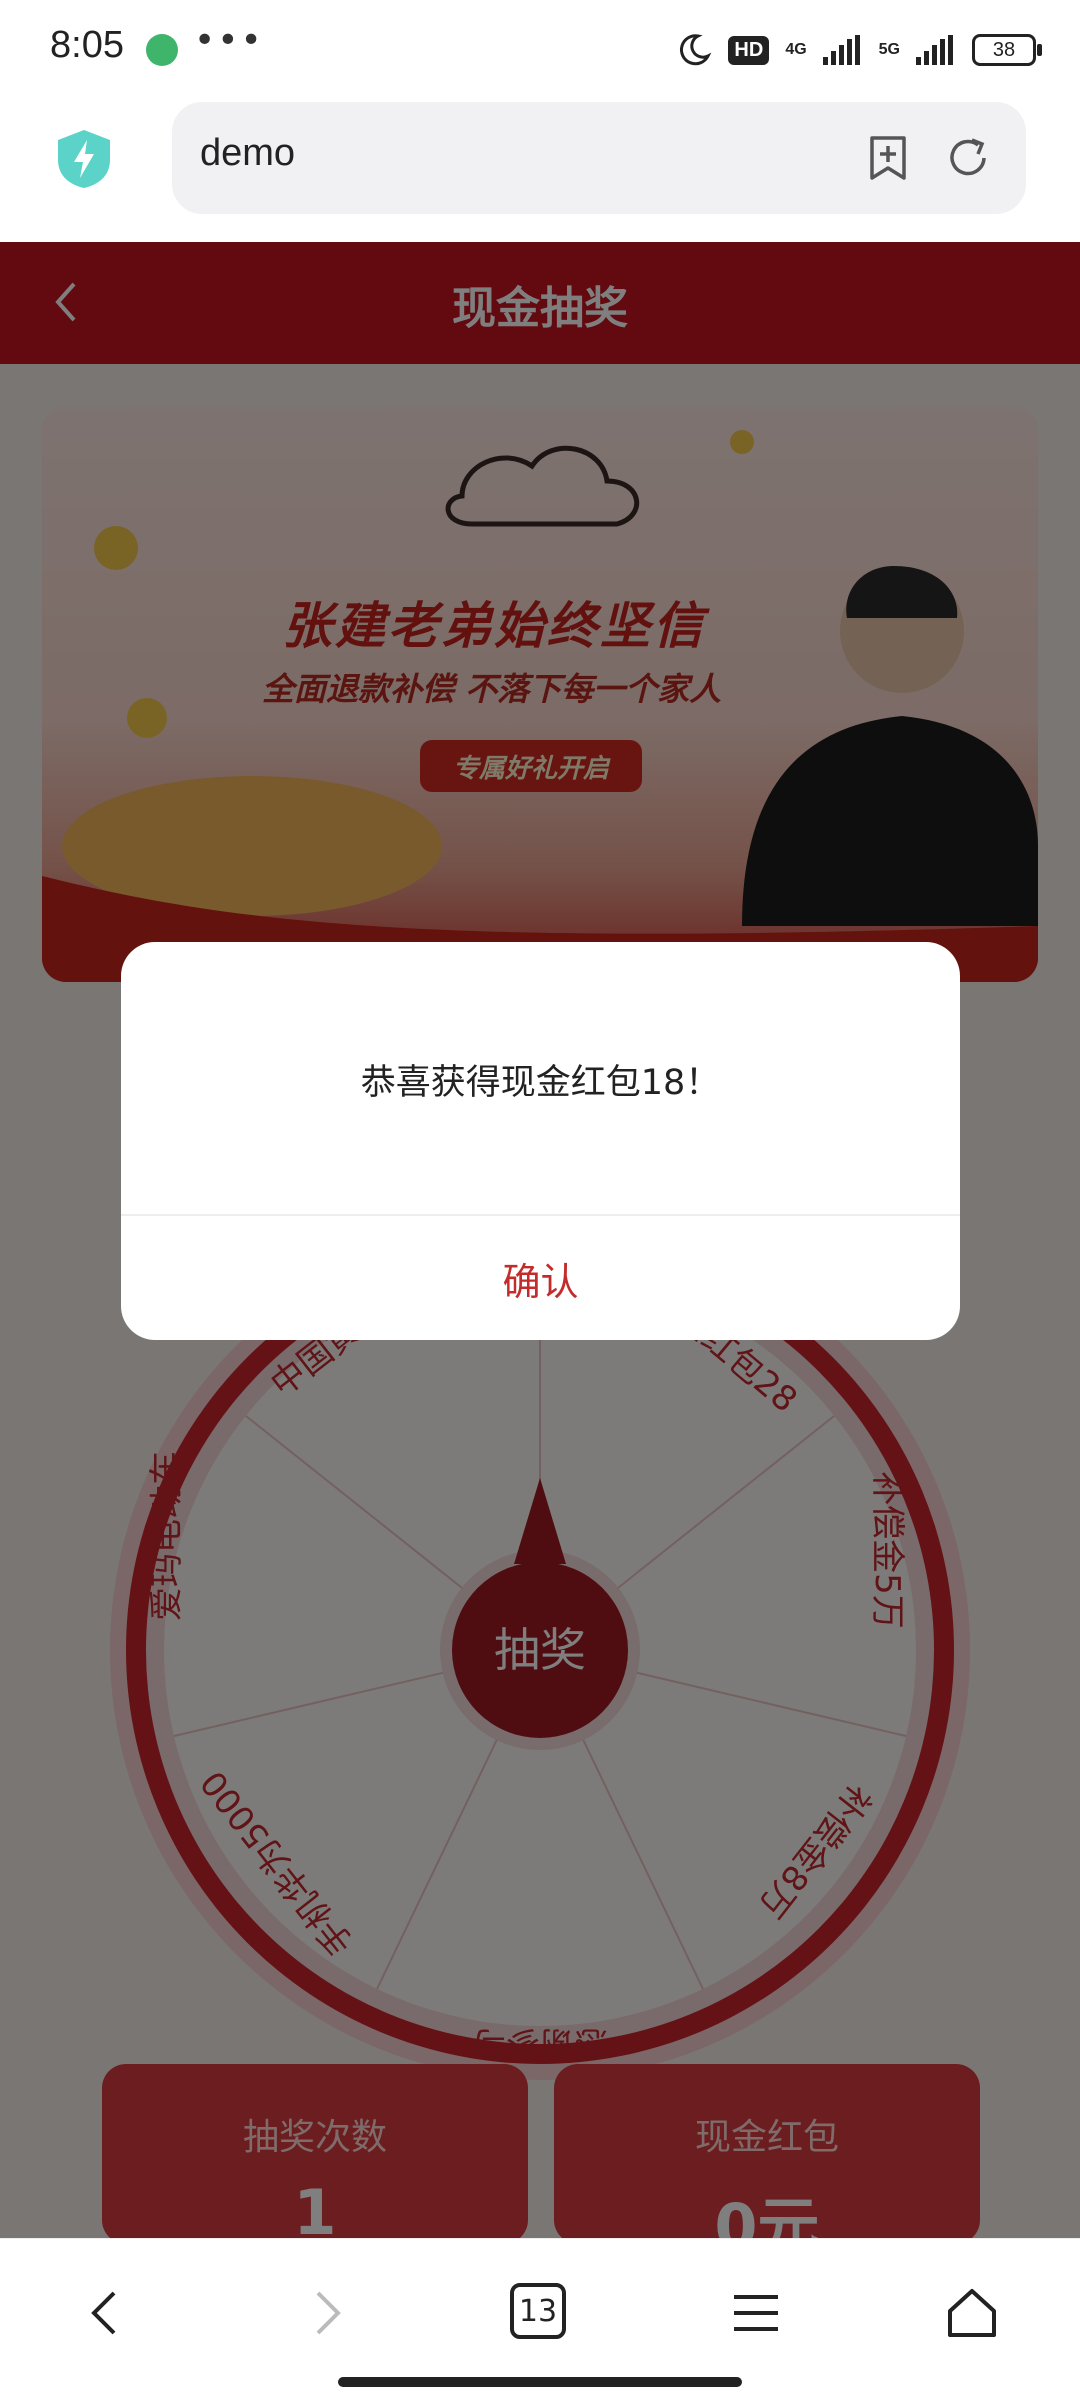 Image resolution: width=1080 pixels, height=2401 pixels. Describe the element at coordinates (540, 1278) in the screenshot. I see `confirm-button: 确认` at that location.